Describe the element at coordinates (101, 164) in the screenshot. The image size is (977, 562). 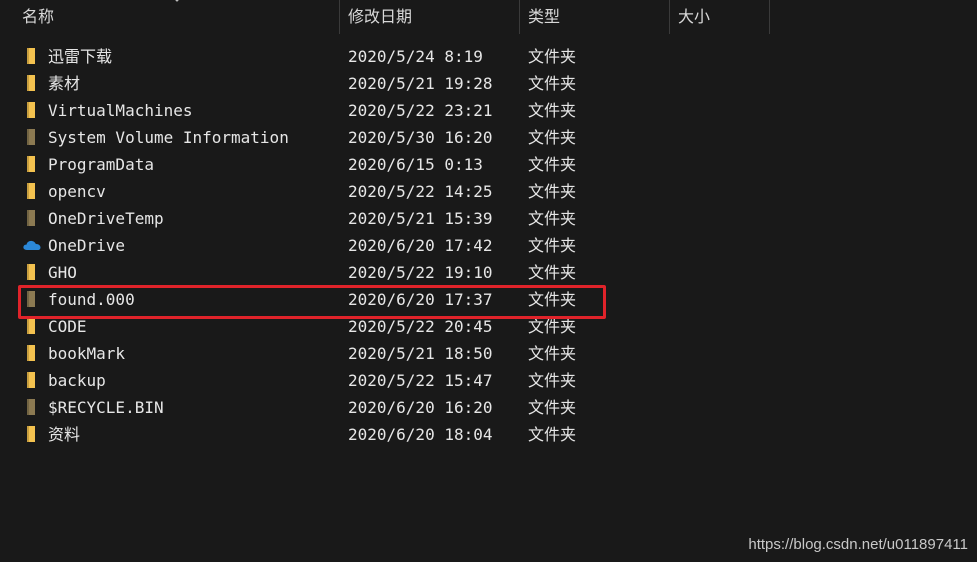
I see `file-name: ProgramData` at that location.